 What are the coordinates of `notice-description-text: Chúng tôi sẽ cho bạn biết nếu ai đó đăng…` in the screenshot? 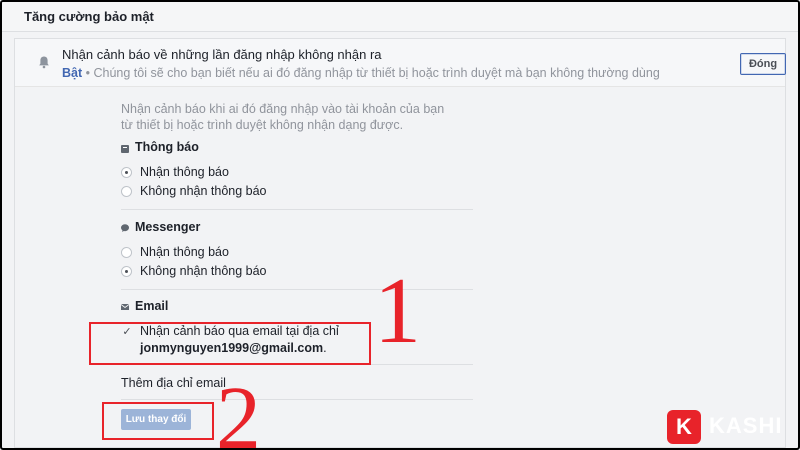 It's located at (376, 73).